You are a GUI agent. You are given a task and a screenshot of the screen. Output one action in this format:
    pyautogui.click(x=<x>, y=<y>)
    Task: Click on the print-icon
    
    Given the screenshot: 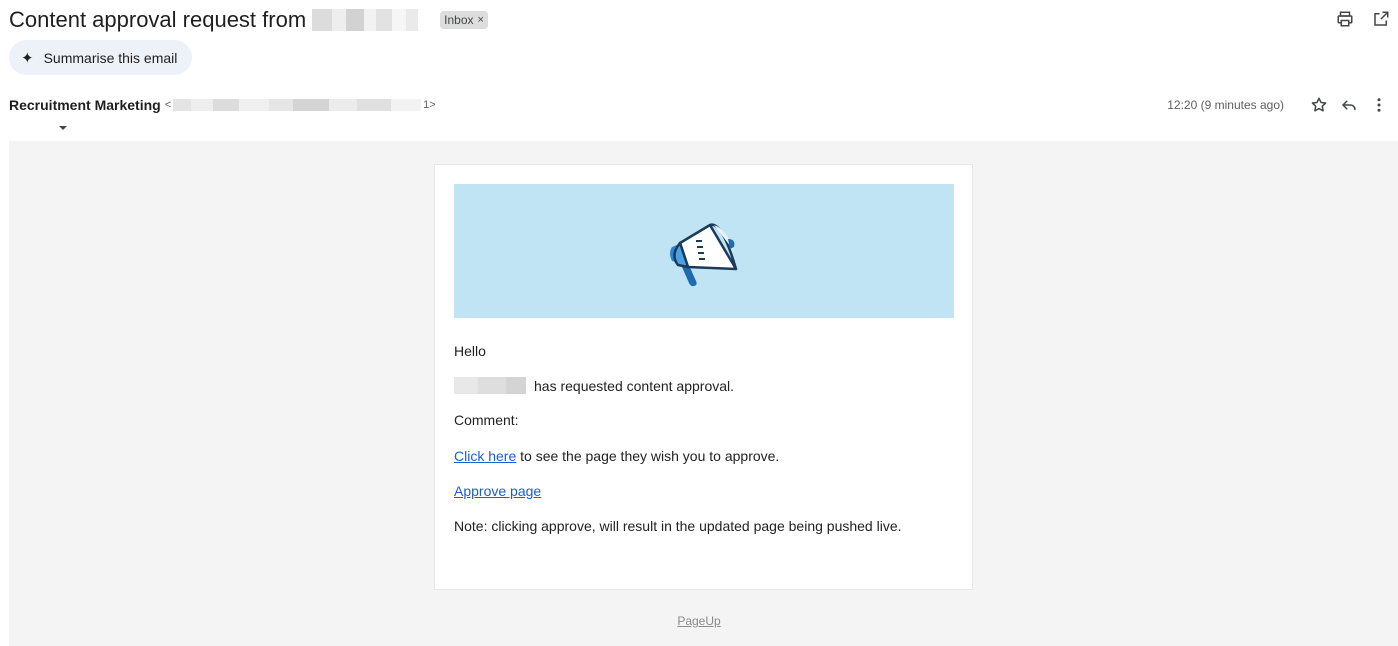 What is the action you would take?
    pyautogui.click(x=1345, y=19)
    